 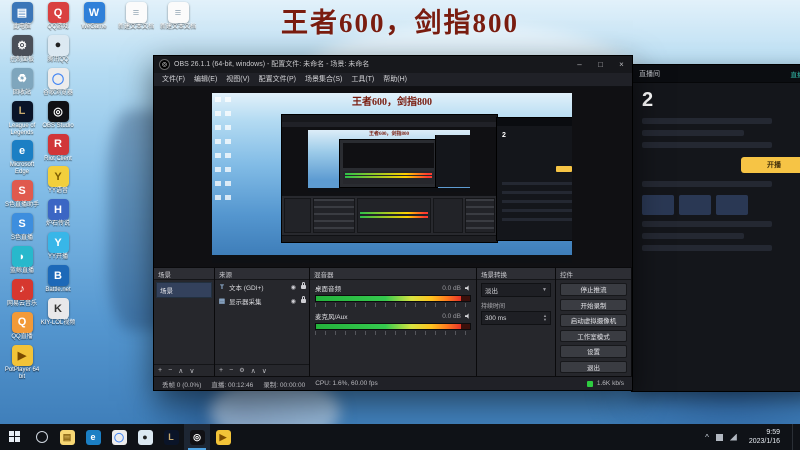 I want to click on menu-item: 编辑(E), so click(x=205, y=79).